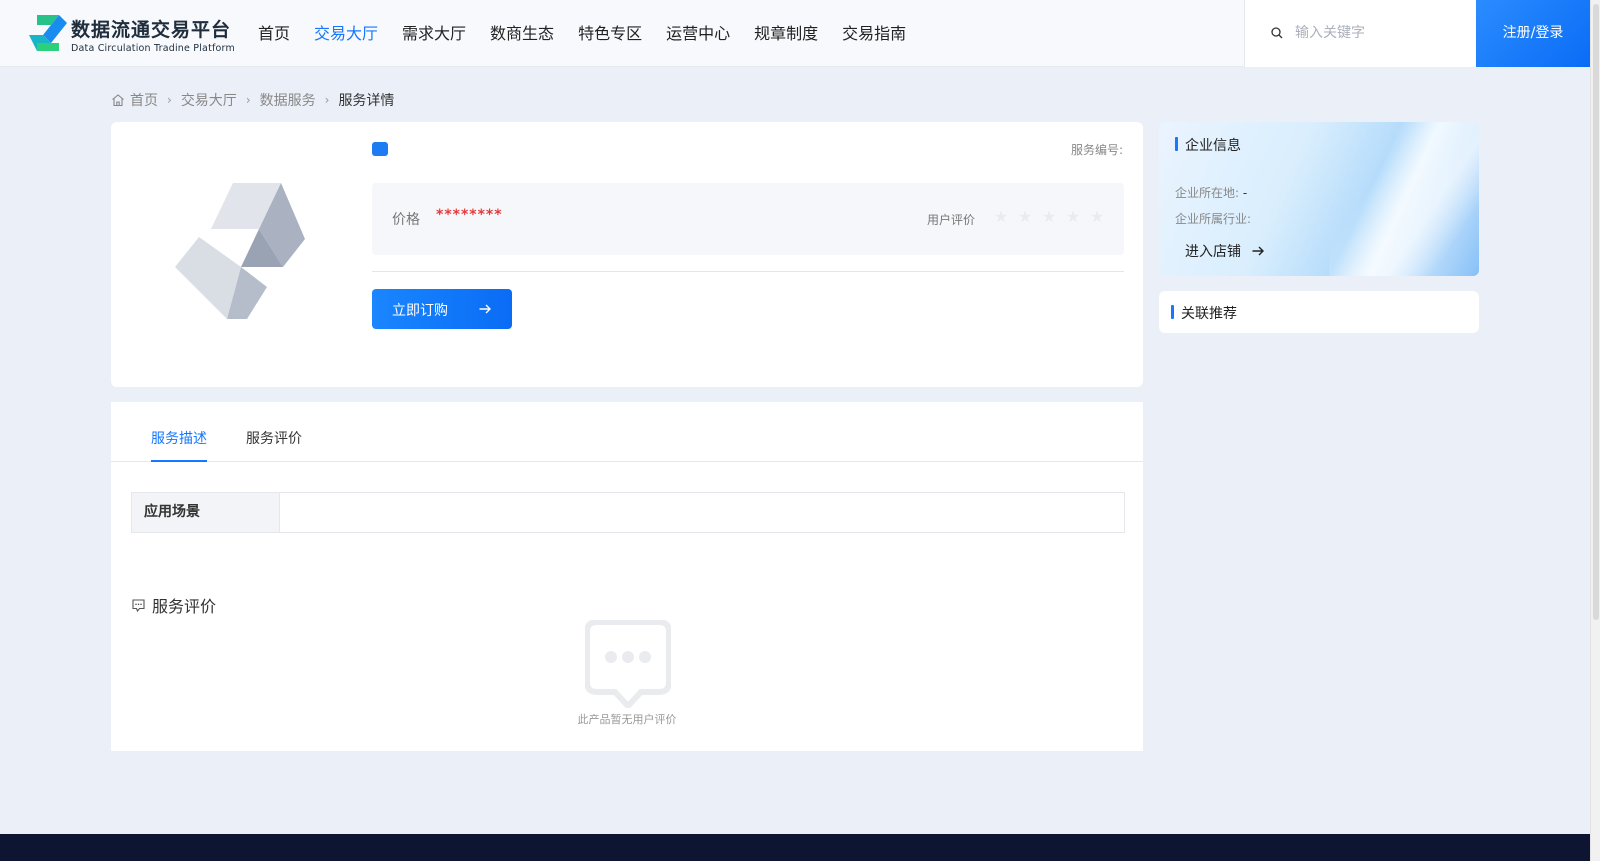 Image resolution: width=1600 pixels, height=861 pixels. I want to click on breadcrumb-current: 服务详情, so click(366, 101).